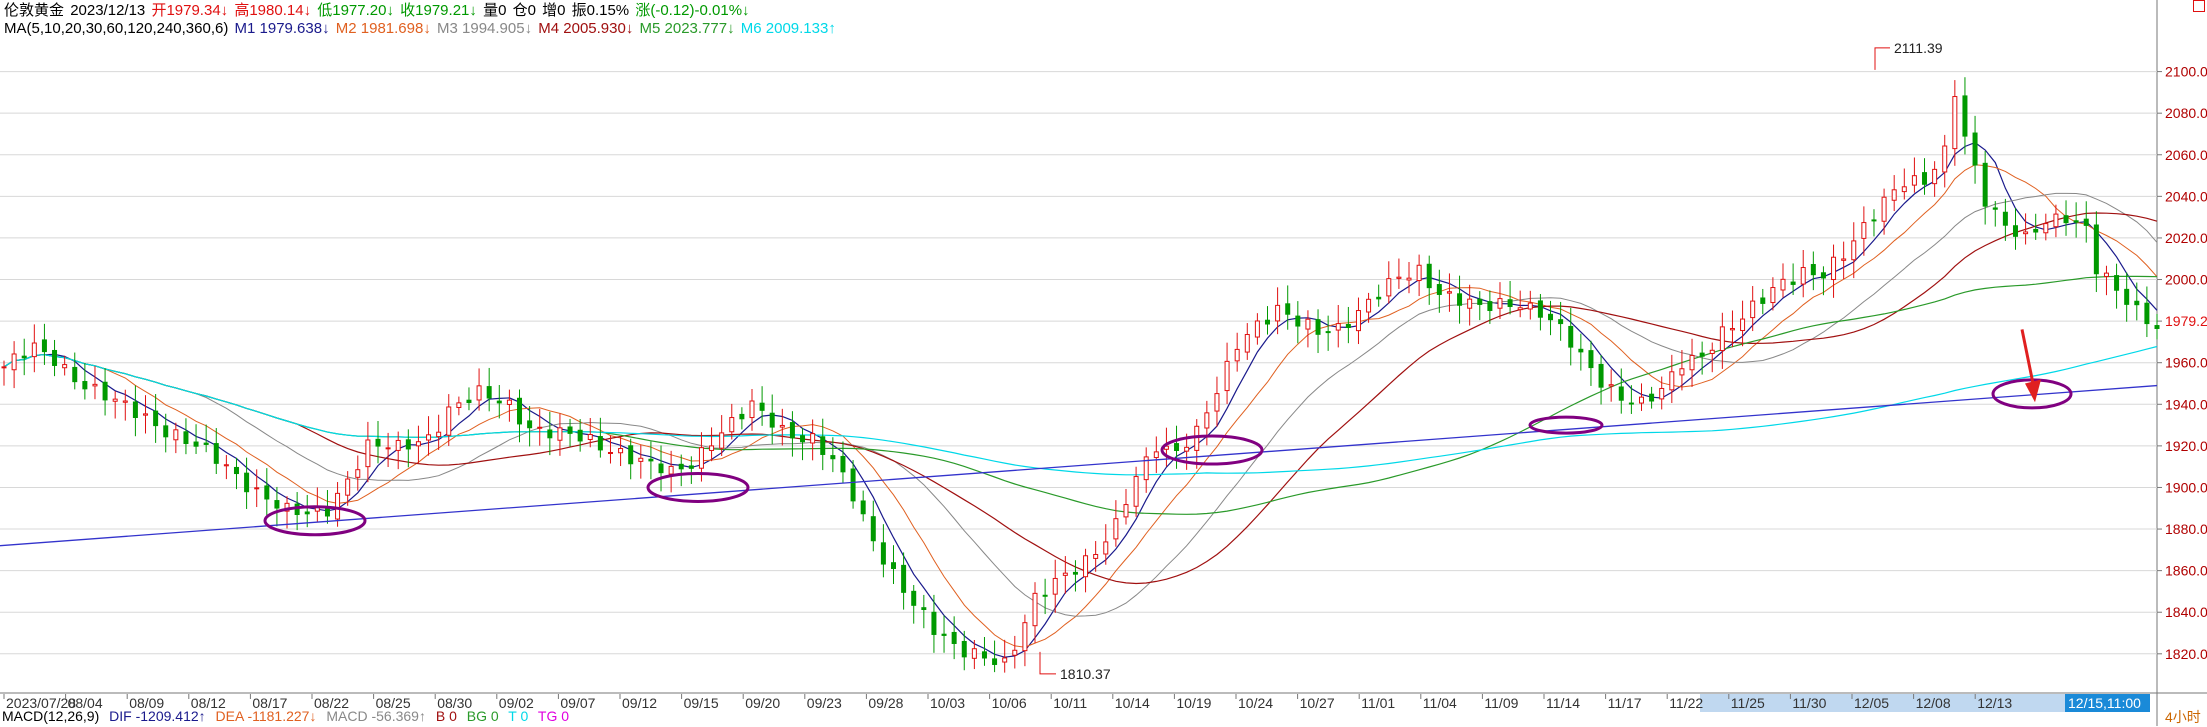 This screenshot has height=727, width=2207. What do you see at coordinates (1686, 703) in the screenshot?
I see `x-tick-label: 11/22` at bounding box center [1686, 703].